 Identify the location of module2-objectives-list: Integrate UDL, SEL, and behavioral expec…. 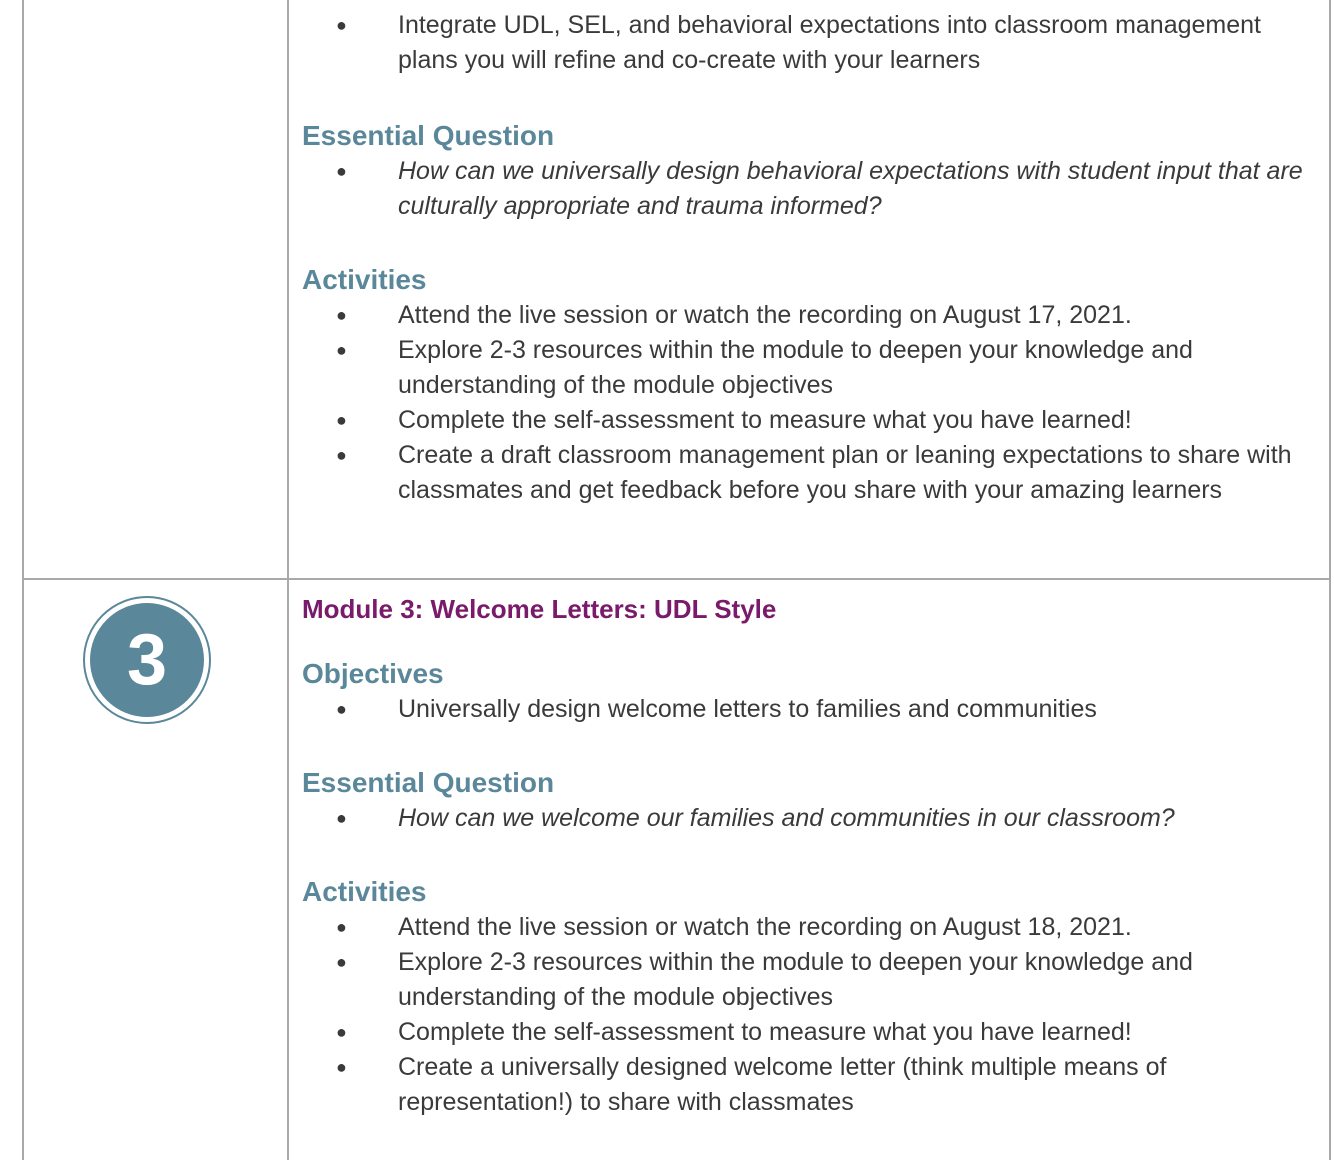
(807, 43).